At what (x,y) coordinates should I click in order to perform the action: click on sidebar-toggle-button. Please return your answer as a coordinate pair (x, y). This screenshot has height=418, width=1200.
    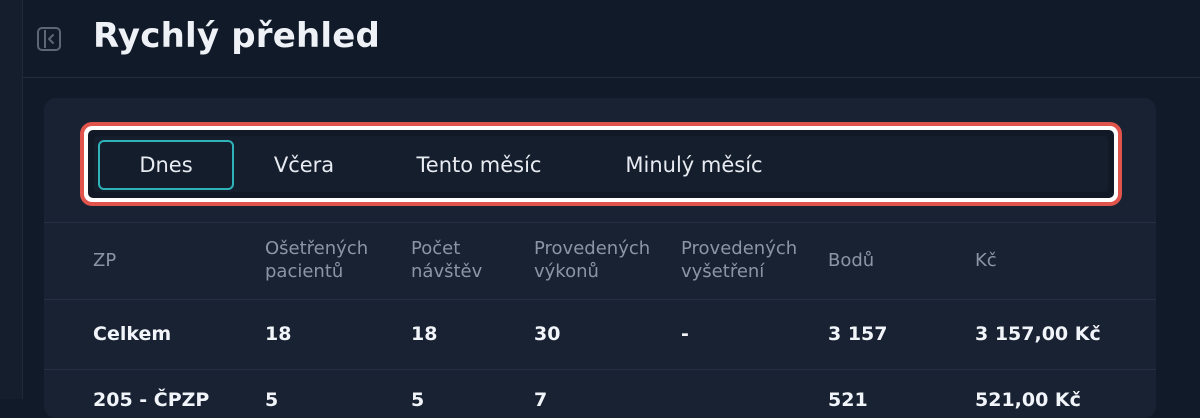
    Looking at the image, I should click on (49, 39).